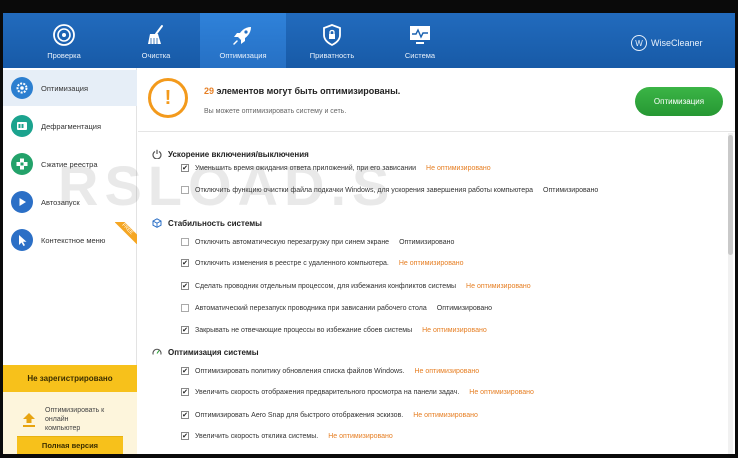 This screenshot has height=458, width=738. What do you see at coordinates (302, 91) in the screenshot?
I see `summary-title: 29 элементов могут быть оптимизированы.` at bounding box center [302, 91].